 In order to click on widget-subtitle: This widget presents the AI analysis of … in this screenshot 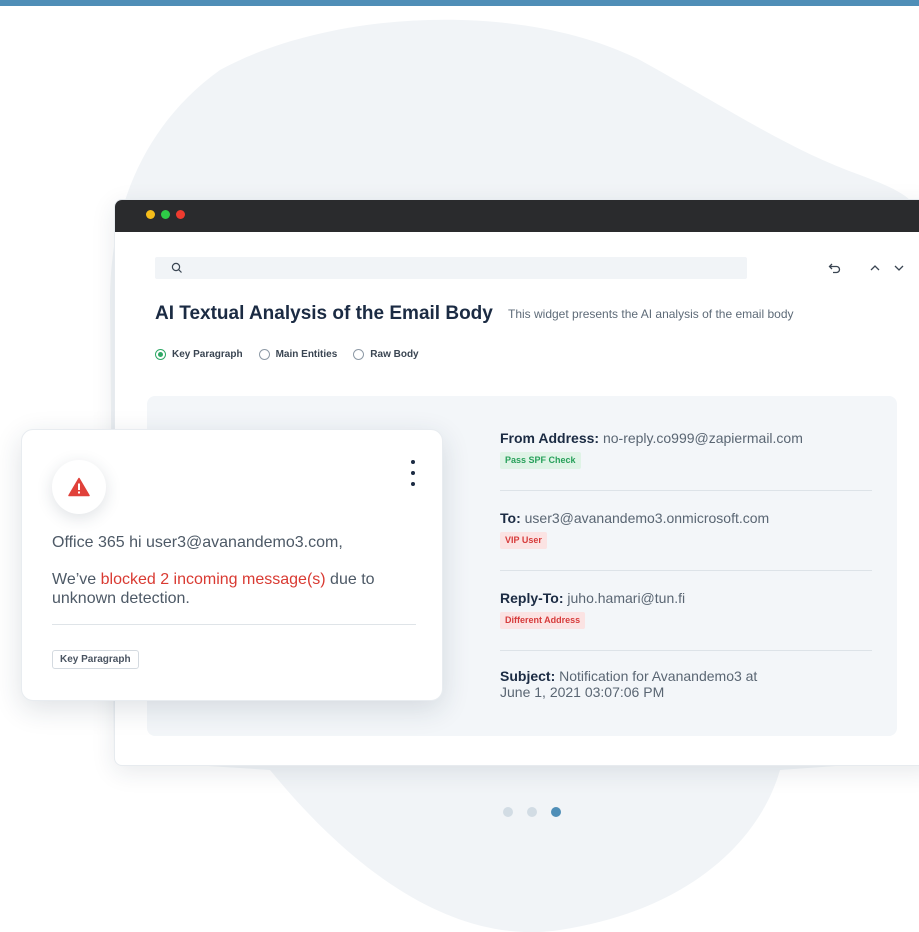, I will do `click(651, 314)`.